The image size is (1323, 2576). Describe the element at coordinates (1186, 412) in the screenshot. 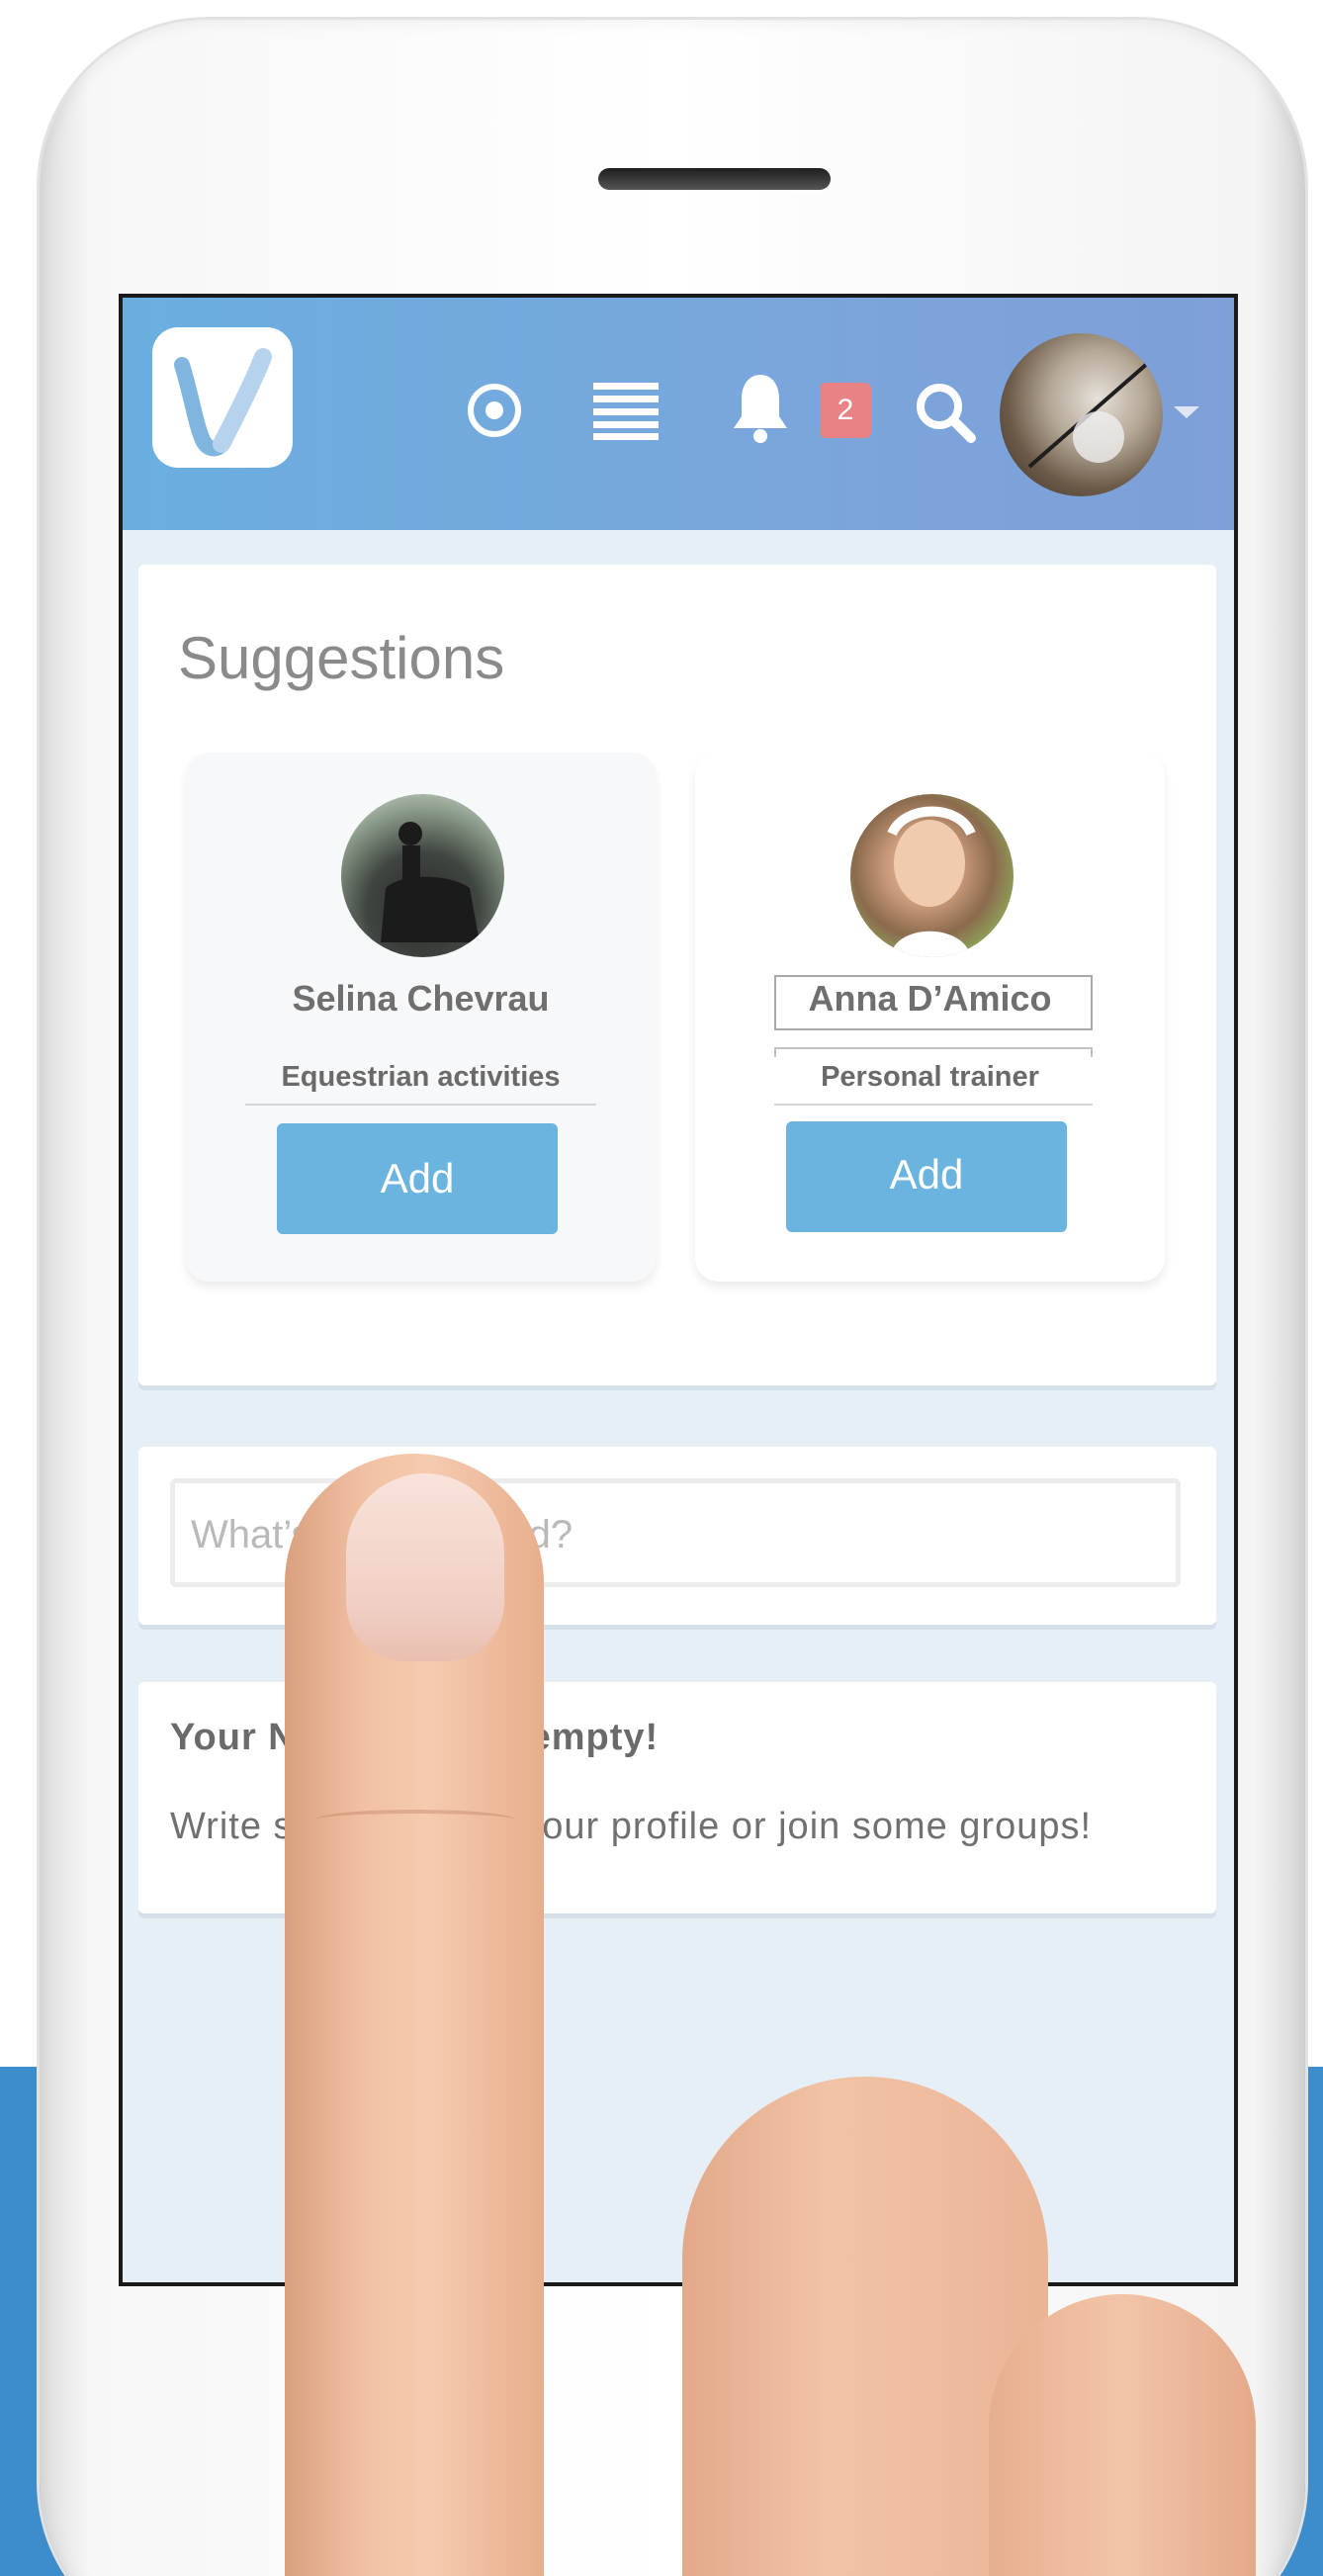

I see `caret-down-icon` at that location.